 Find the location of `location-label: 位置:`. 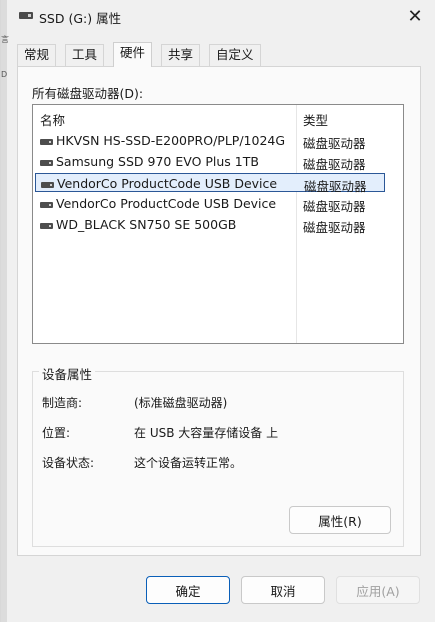

location-label: 位置: is located at coordinates (56, 433).